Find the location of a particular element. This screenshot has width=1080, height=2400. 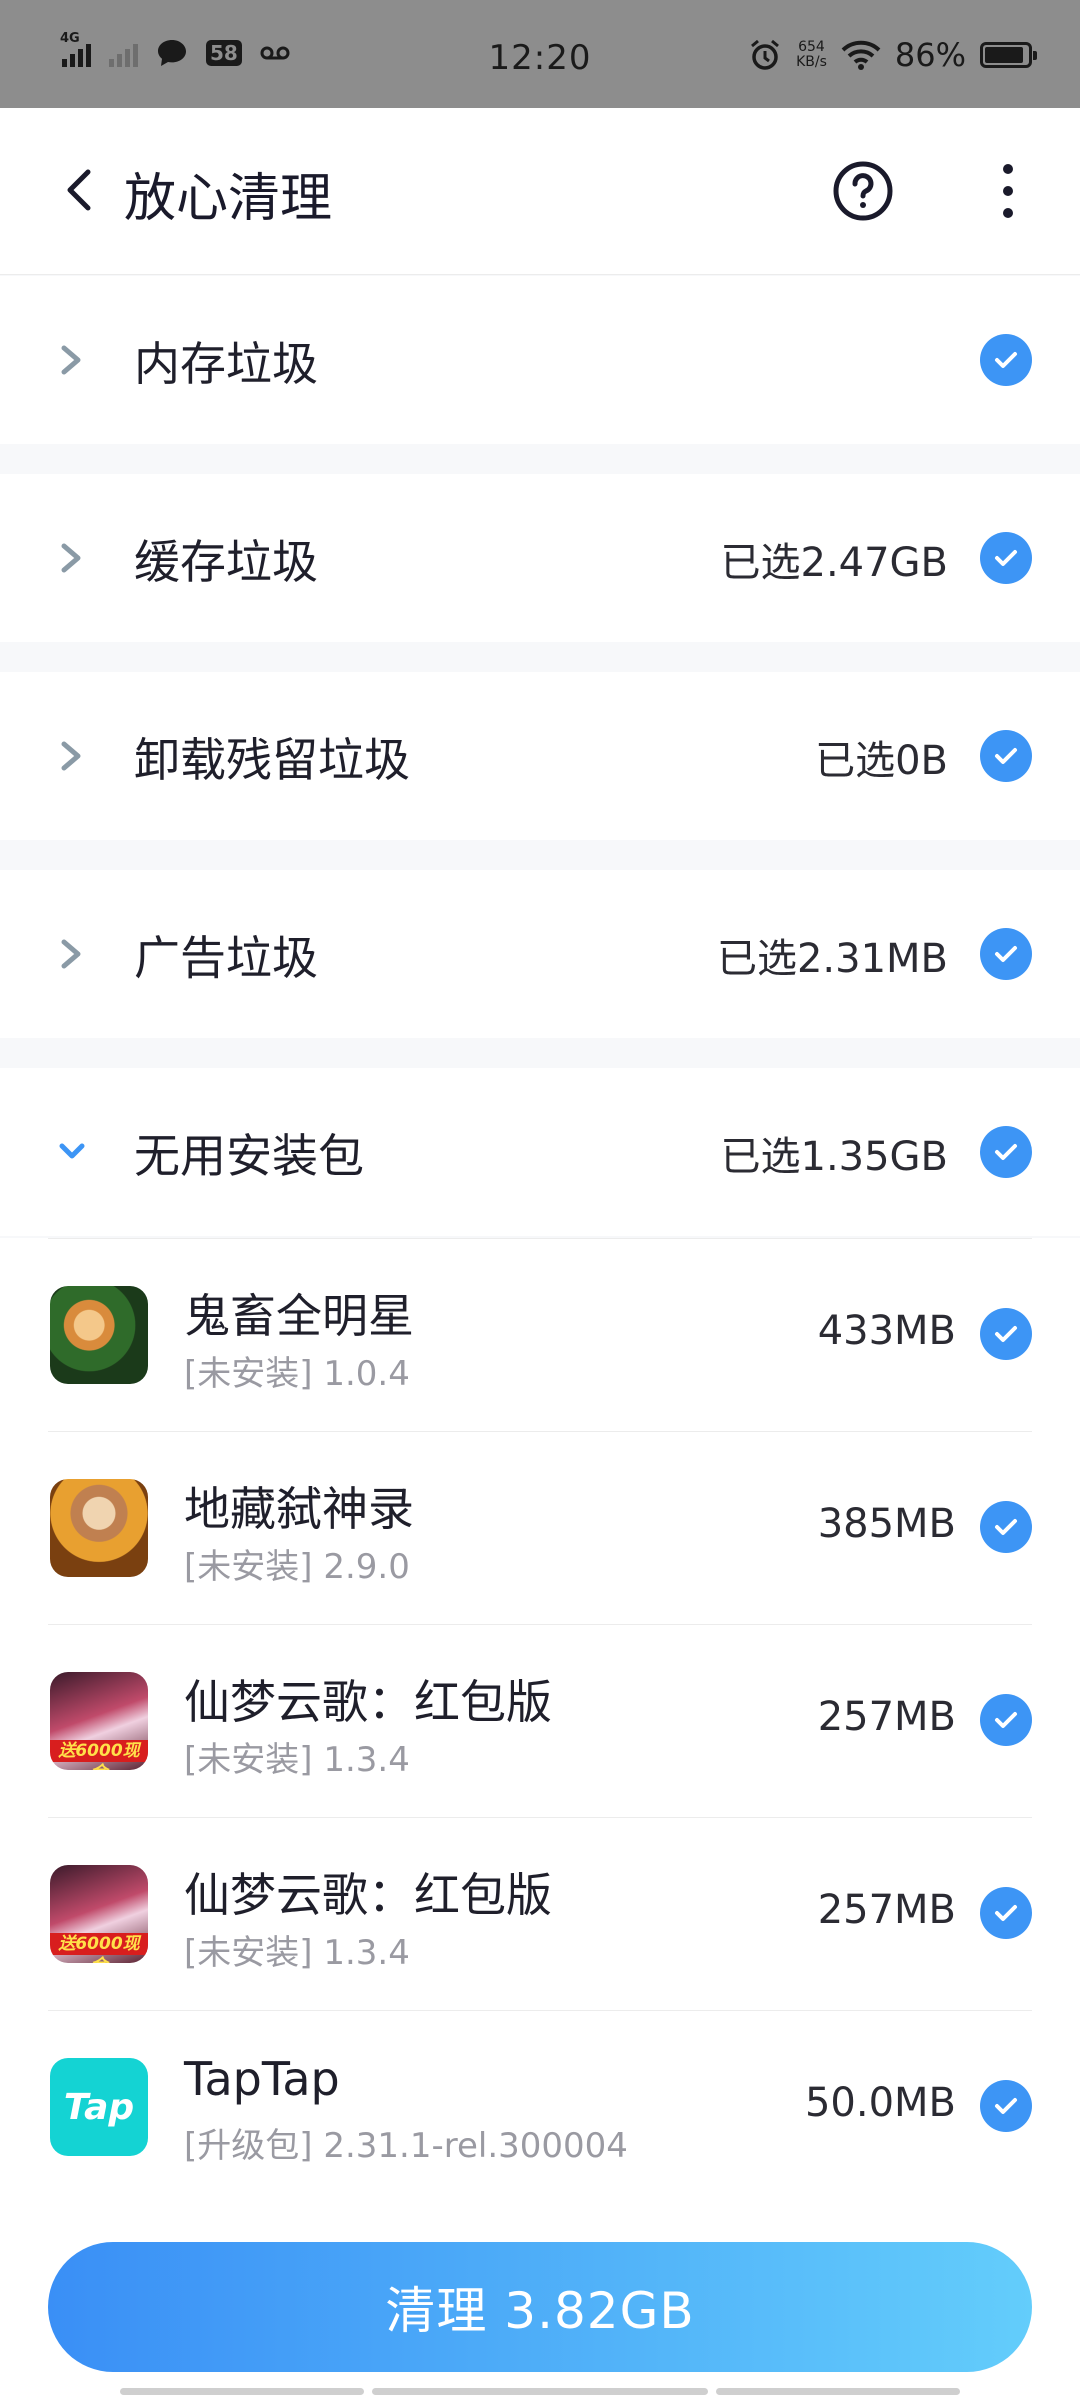

package-size: 433MB is located at coordinates (886, 1331).